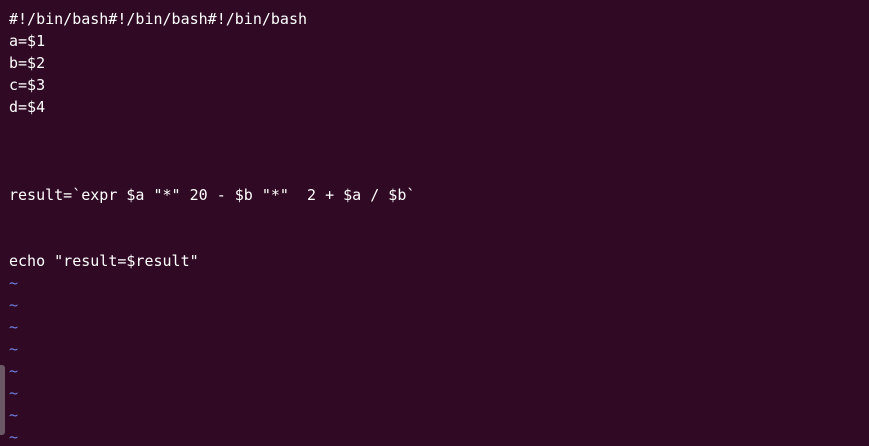 This screenshot has width=869, height=446. I want to click on code-line: a=$1, so click(439, 41).